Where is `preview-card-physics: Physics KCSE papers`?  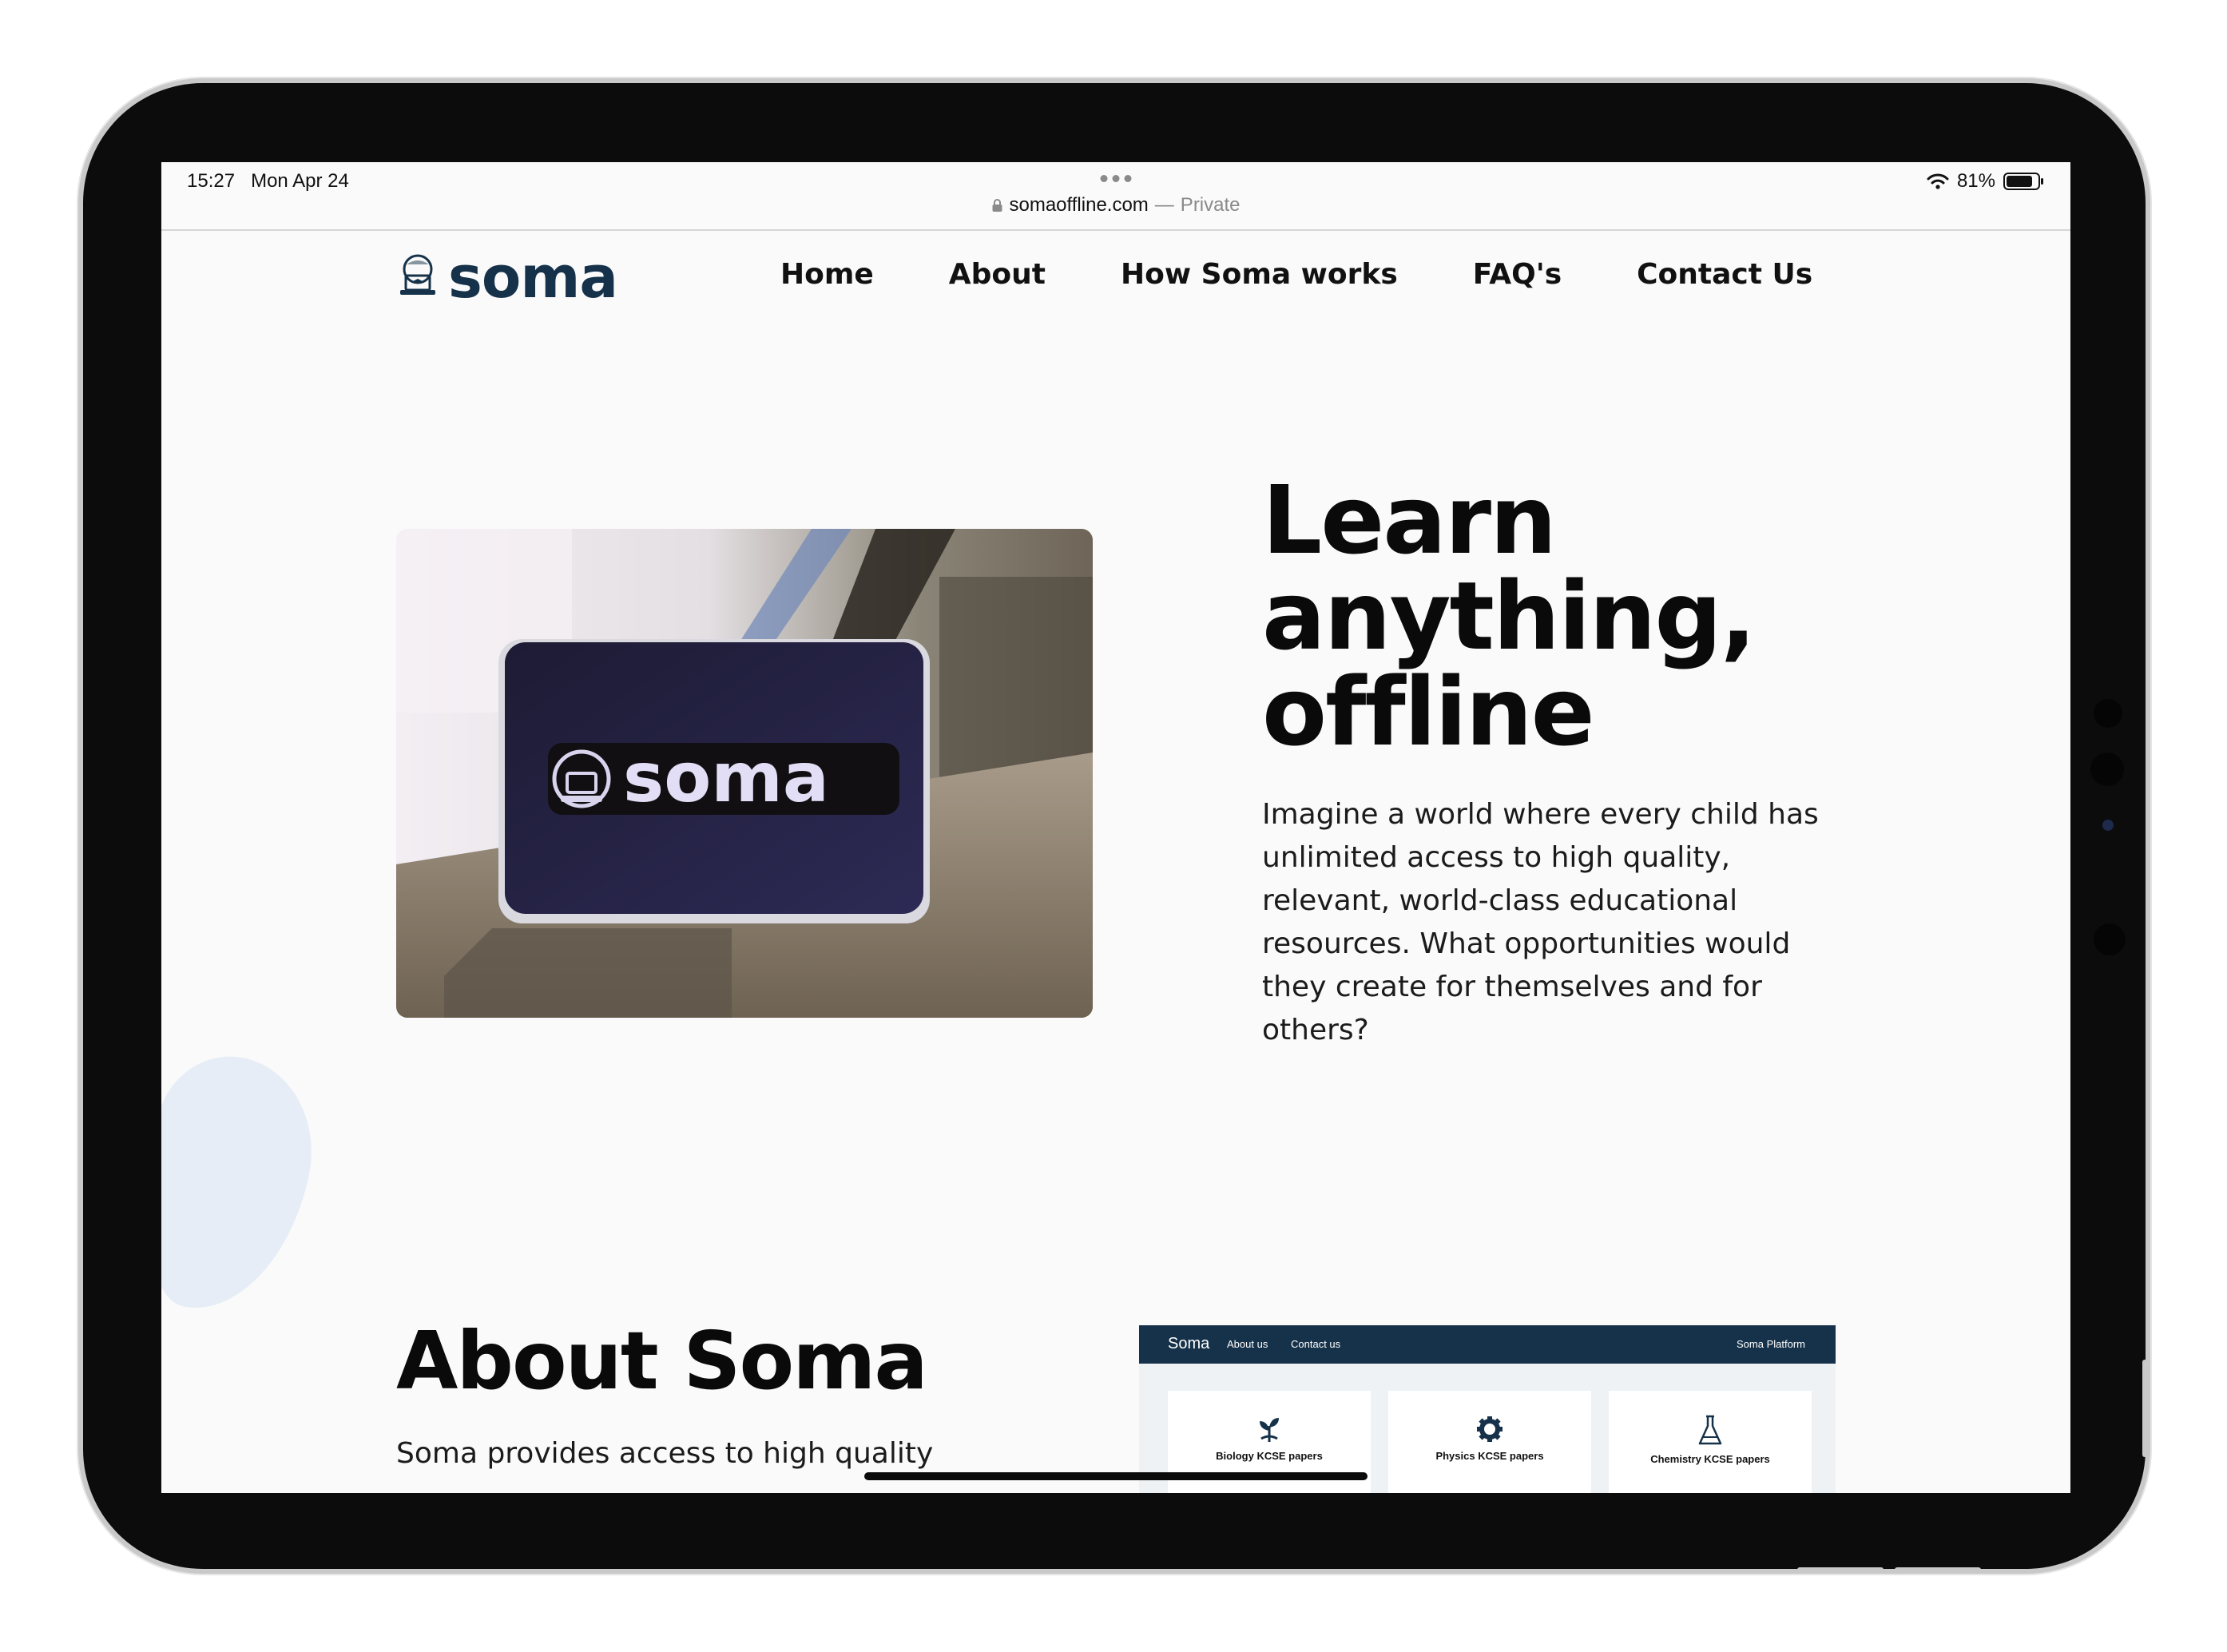
preview-card-physics: Physics KCSE papers is located at coordinates (1490, 1442).